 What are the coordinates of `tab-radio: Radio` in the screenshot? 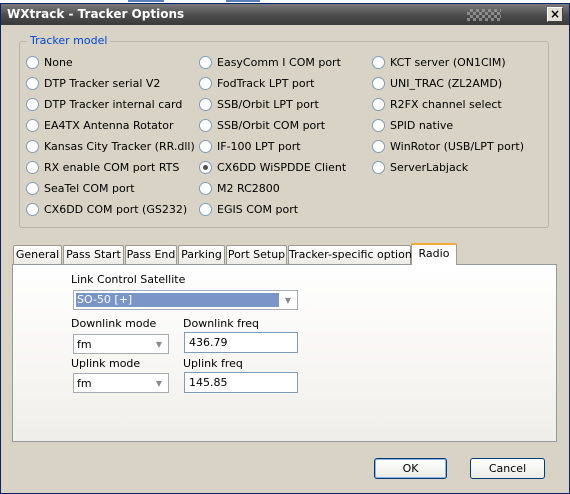 It's located at (434, 254).